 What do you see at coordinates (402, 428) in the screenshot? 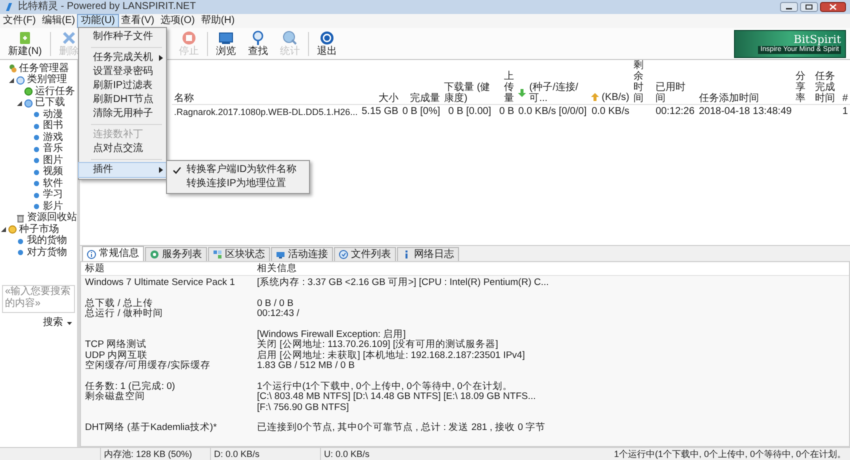
I see `info-value: 已连接到0个节点, 其中0个可靠节点 , 总计 : 发送 281 , 接收 0 字节` at bounding box center [402, 428].